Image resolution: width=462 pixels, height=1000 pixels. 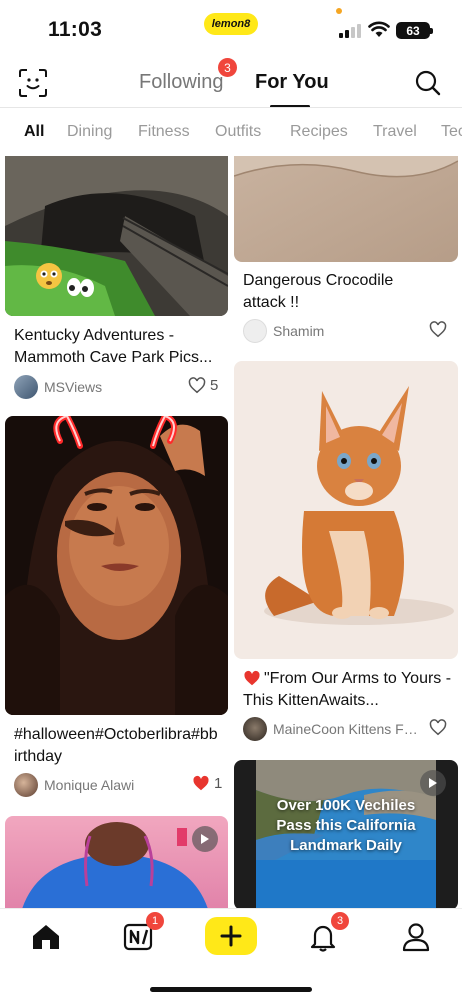 I want to click on category-recipes: Recipes, so click(x=319, y=132).